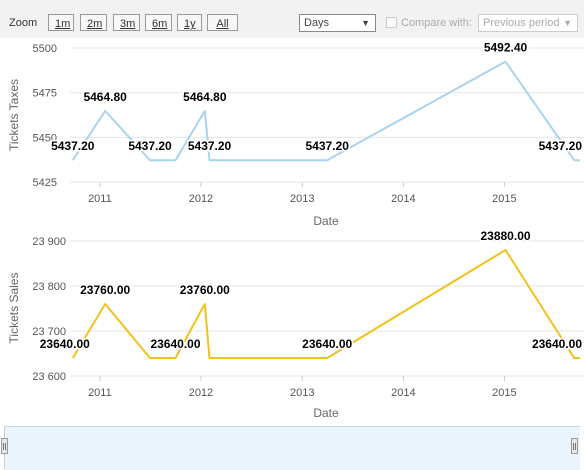  Describe the element at coordinates (403, 393) in the screenshot. I see `sales-x-tick-label: 2014` at that location.